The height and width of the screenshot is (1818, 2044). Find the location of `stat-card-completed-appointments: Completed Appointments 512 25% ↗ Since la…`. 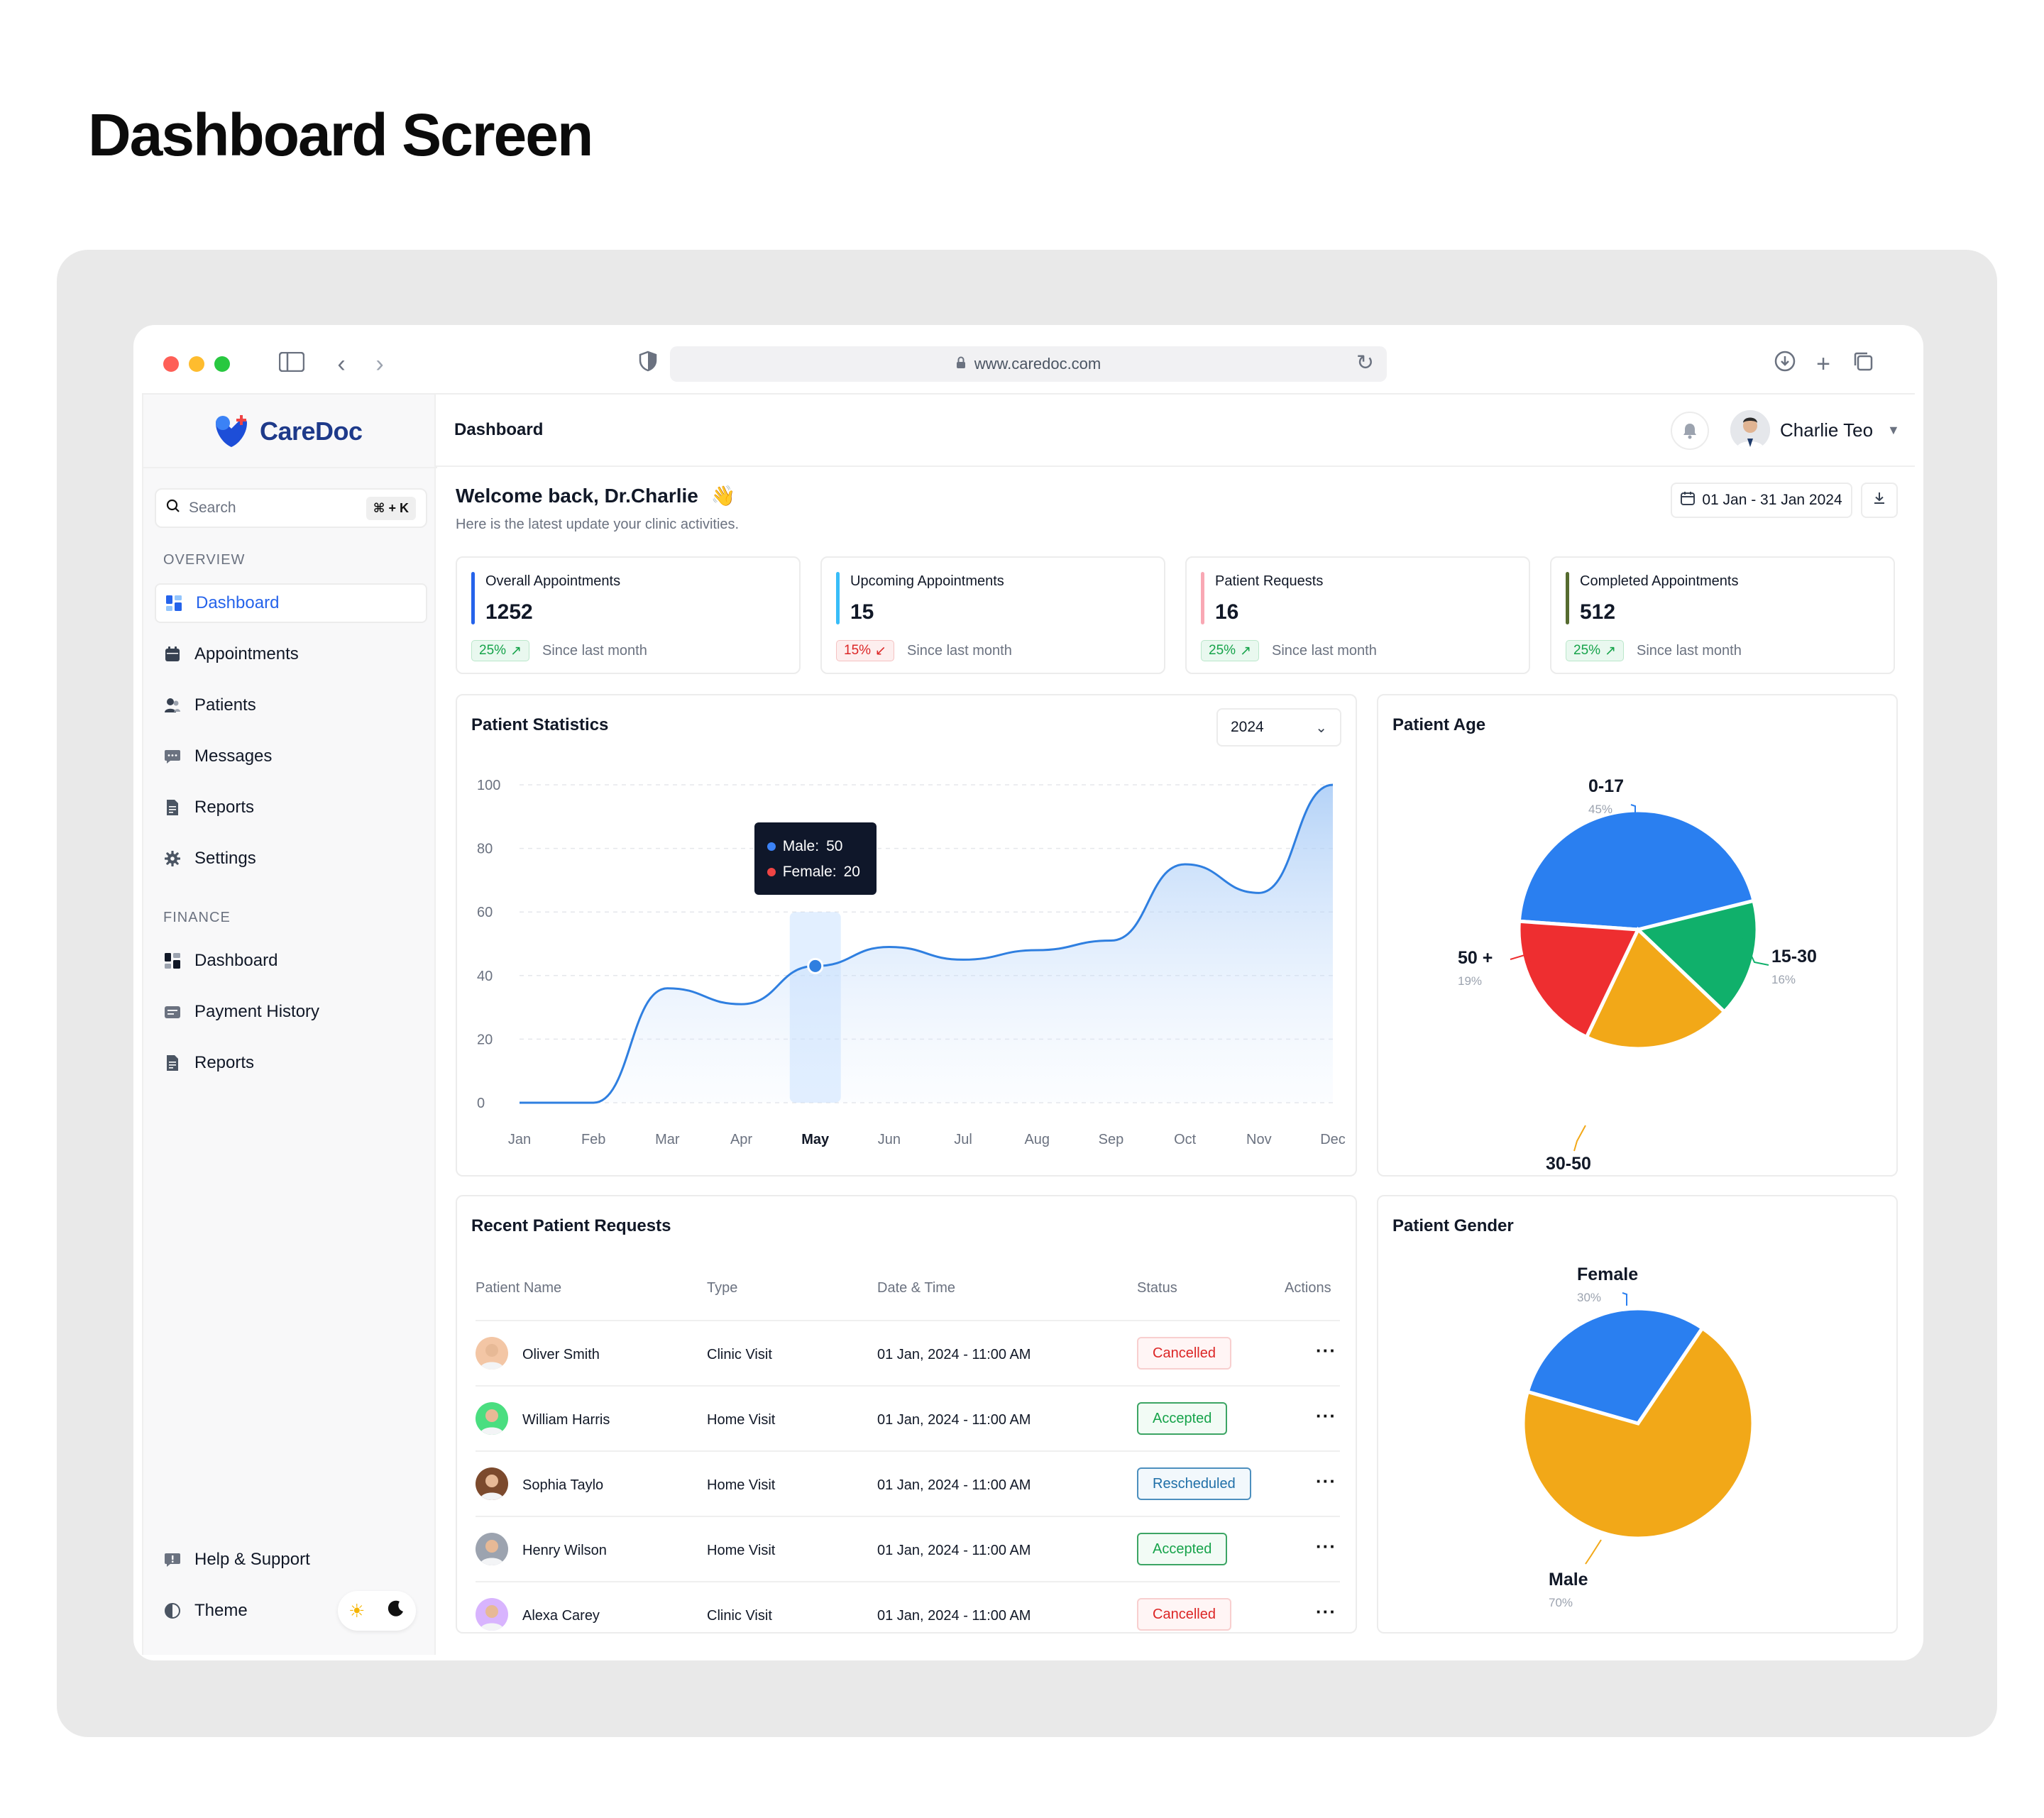

stat-card-completed-appointments: Completed Appointments 512 25% ↗ Since la… is located at coordinates (1722, 615).